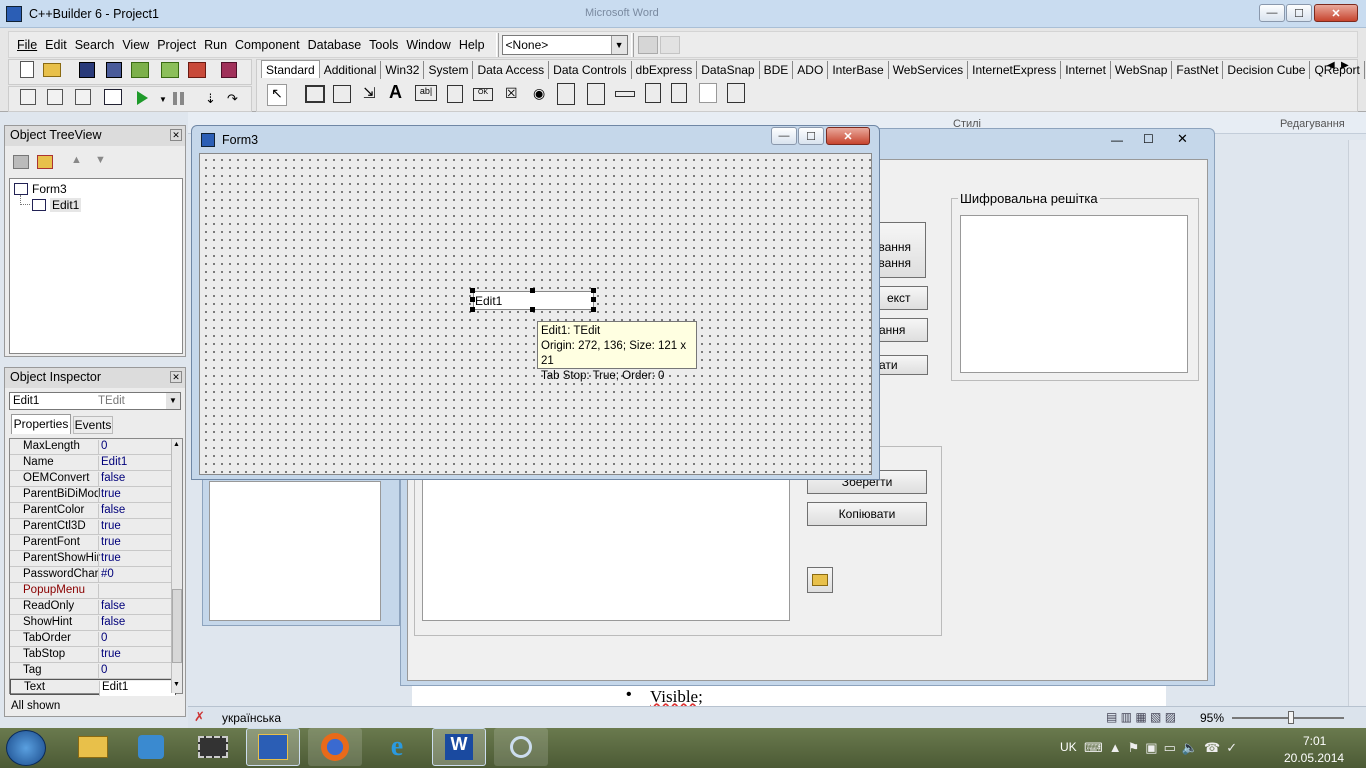 This screenshot has width=1366, height=768. Describe the element at coordinates (142, 98) in the screenshot. I see `run-icon` at that location.